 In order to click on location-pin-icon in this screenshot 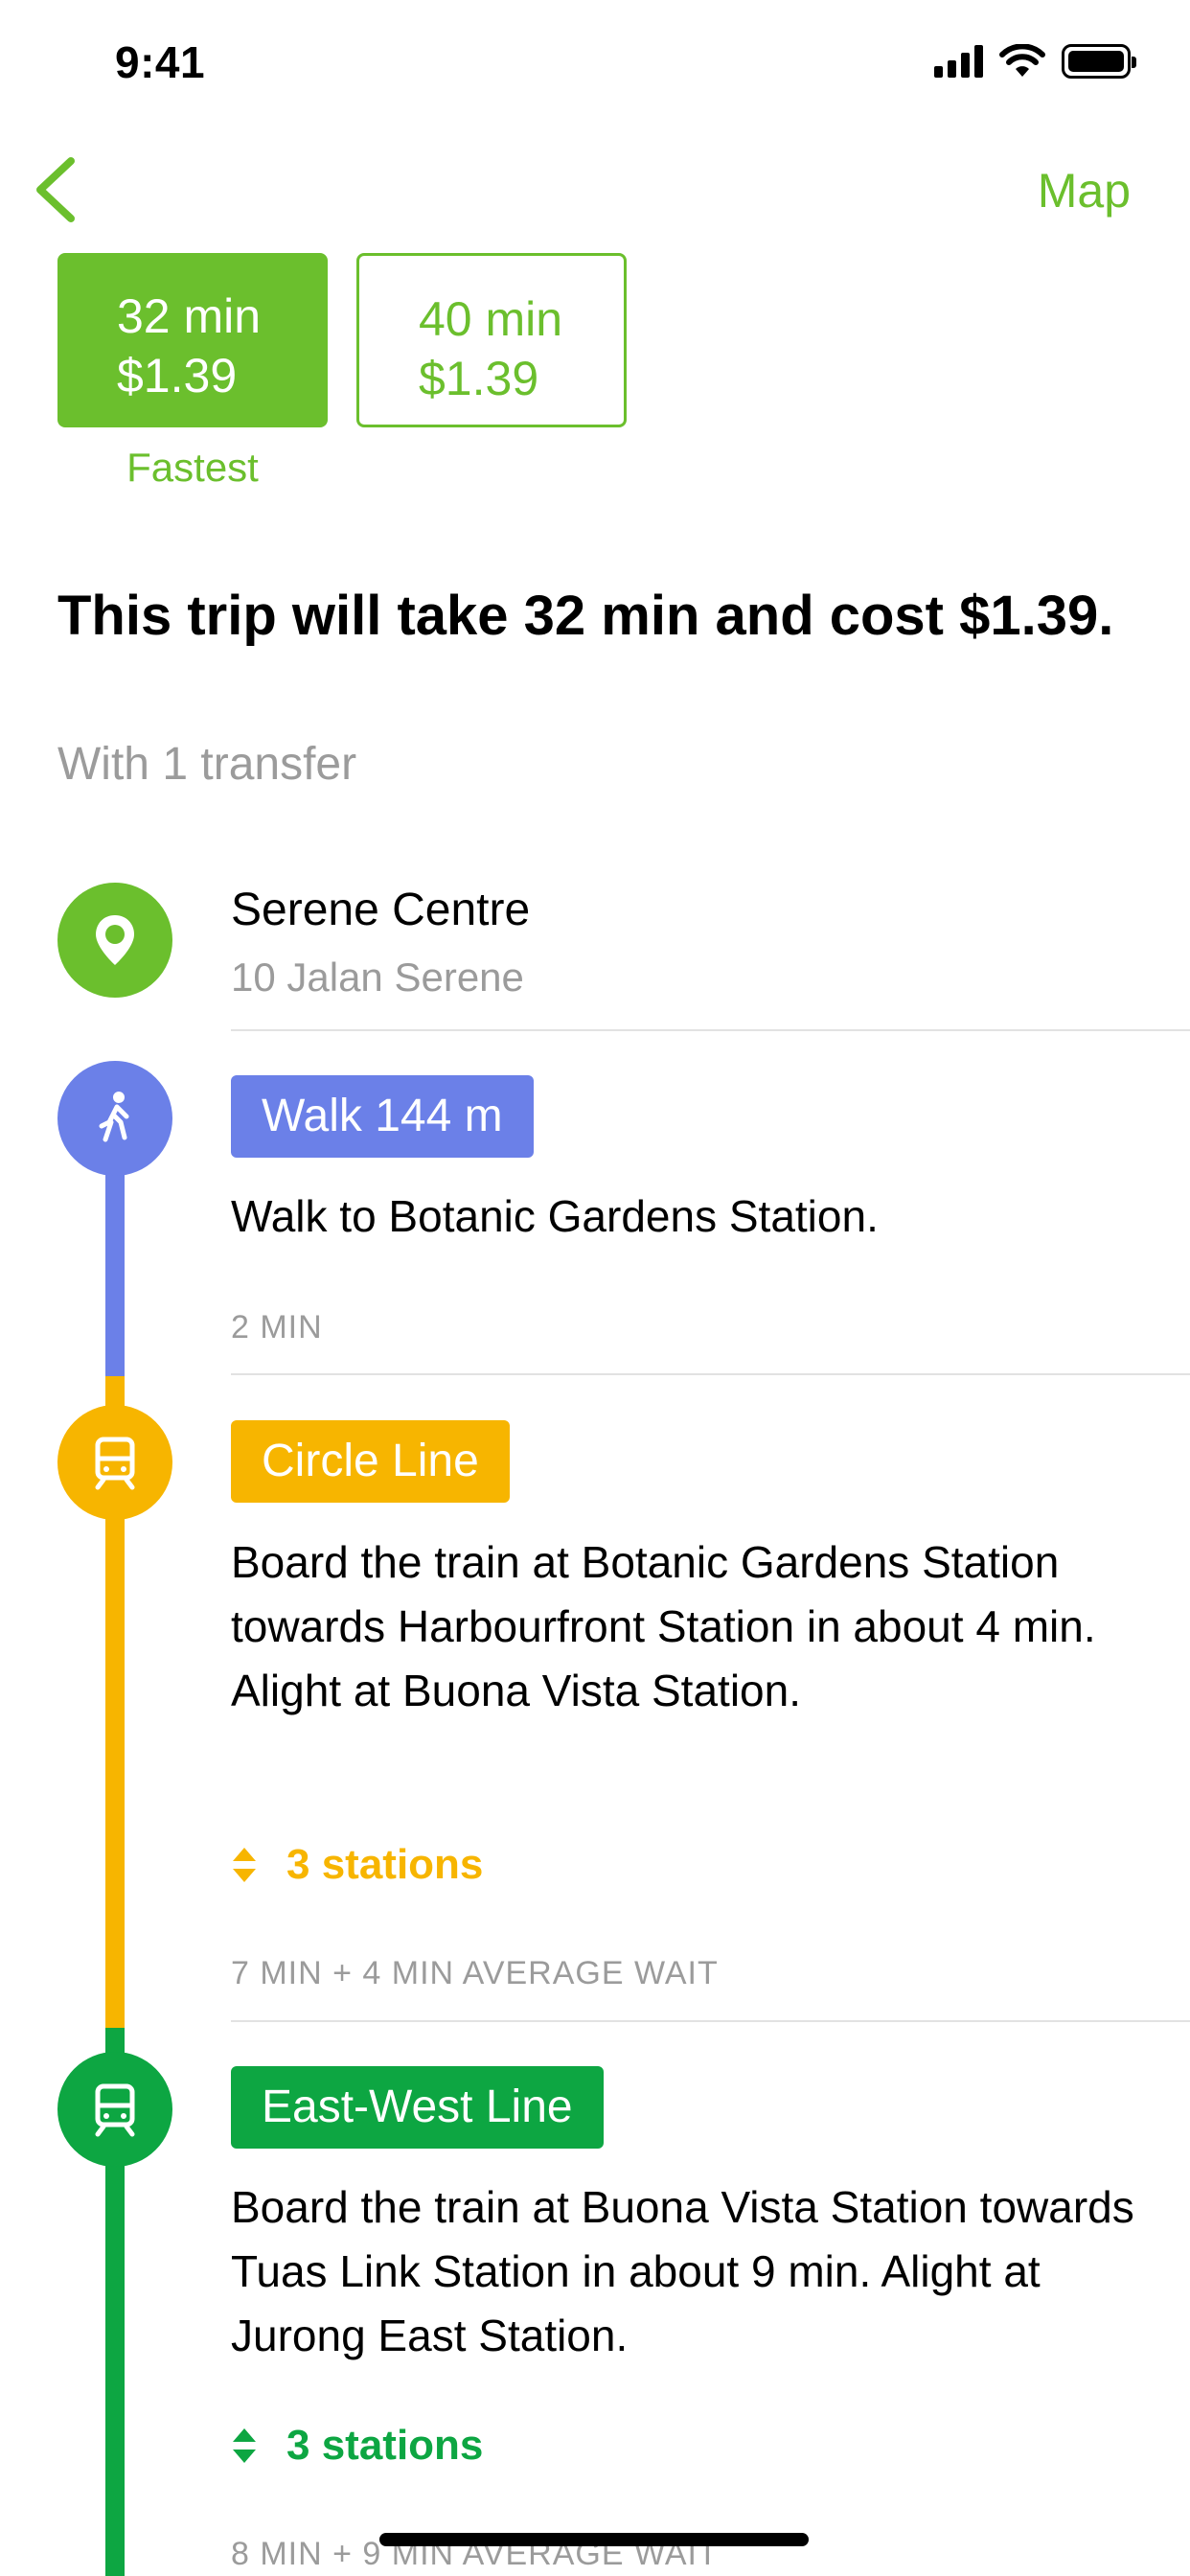, I will do `click(115, 940)`.